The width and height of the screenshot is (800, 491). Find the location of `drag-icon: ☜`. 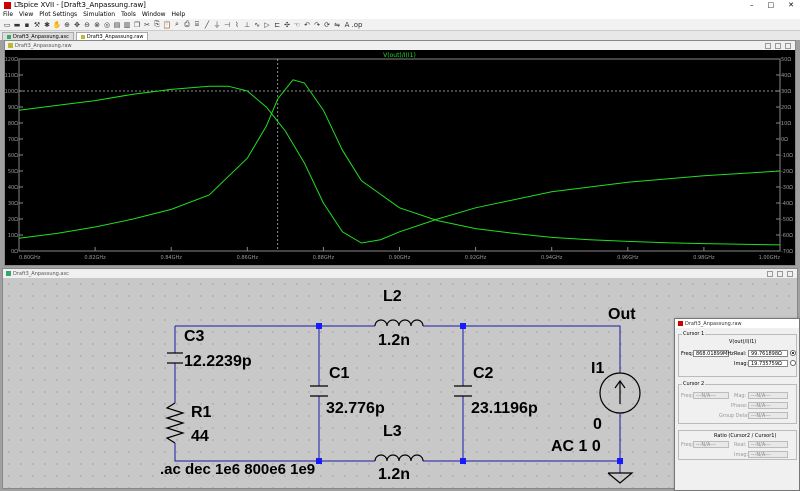

drag-icon: ☜ is located at coordinates (297, 25).